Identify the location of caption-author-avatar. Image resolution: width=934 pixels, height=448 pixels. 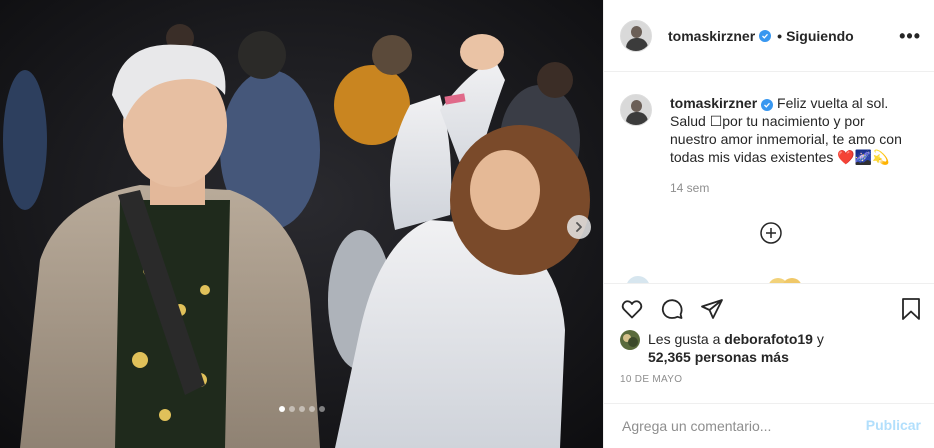
(636, 110).